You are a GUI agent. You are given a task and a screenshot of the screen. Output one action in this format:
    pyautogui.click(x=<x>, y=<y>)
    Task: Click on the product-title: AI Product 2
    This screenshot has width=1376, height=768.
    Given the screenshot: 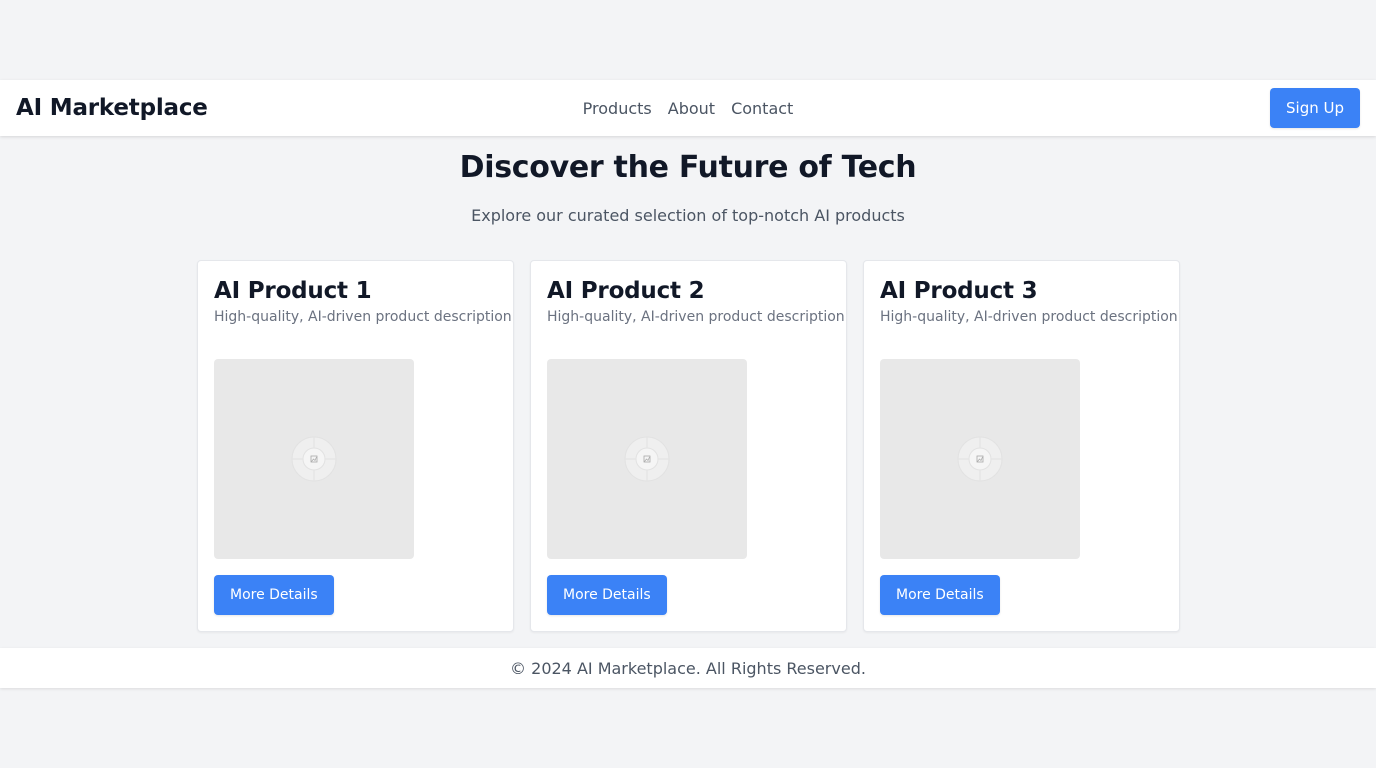 What is the action you would take?
    pyautogui.click(x=626, y=291)
    